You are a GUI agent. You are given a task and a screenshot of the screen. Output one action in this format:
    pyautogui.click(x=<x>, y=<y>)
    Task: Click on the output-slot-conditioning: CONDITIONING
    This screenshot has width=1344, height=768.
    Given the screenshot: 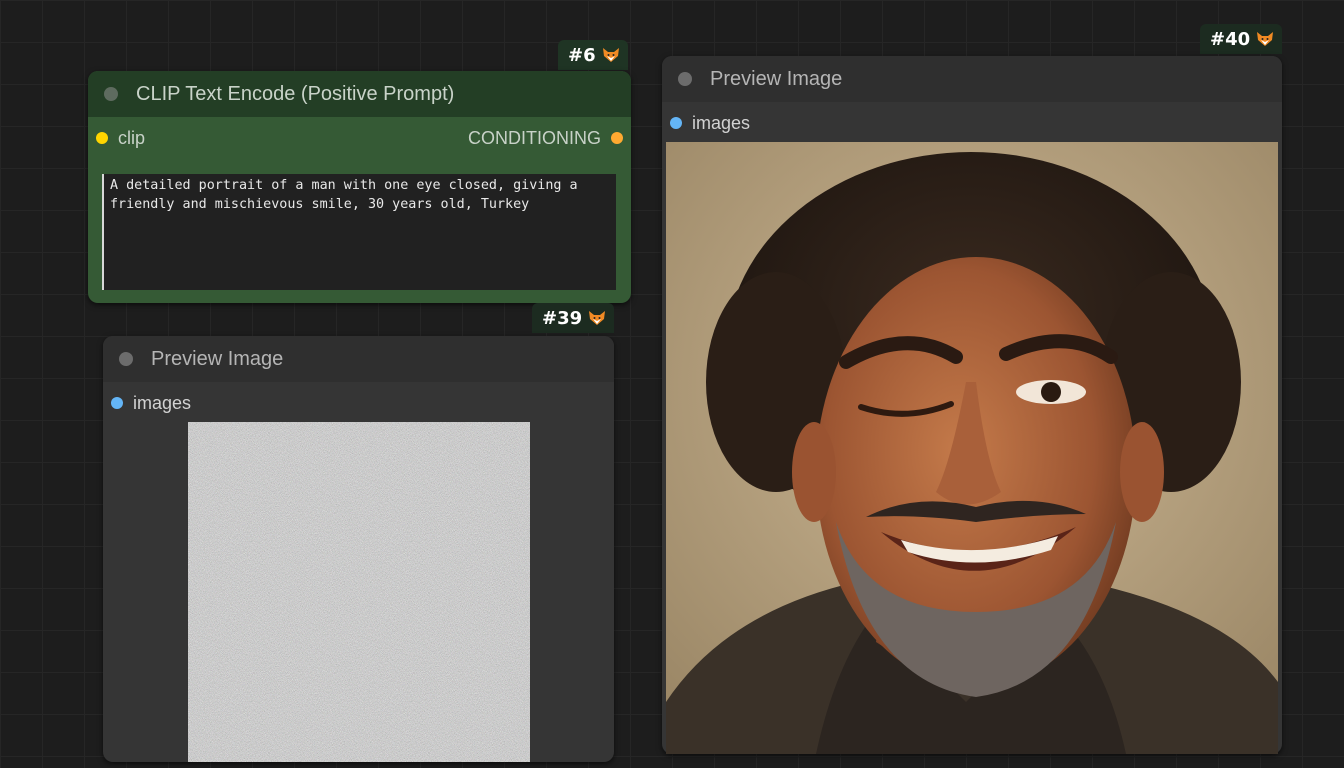 What is the action you would take?
    pyautogui.click(x=545, y=138)
    